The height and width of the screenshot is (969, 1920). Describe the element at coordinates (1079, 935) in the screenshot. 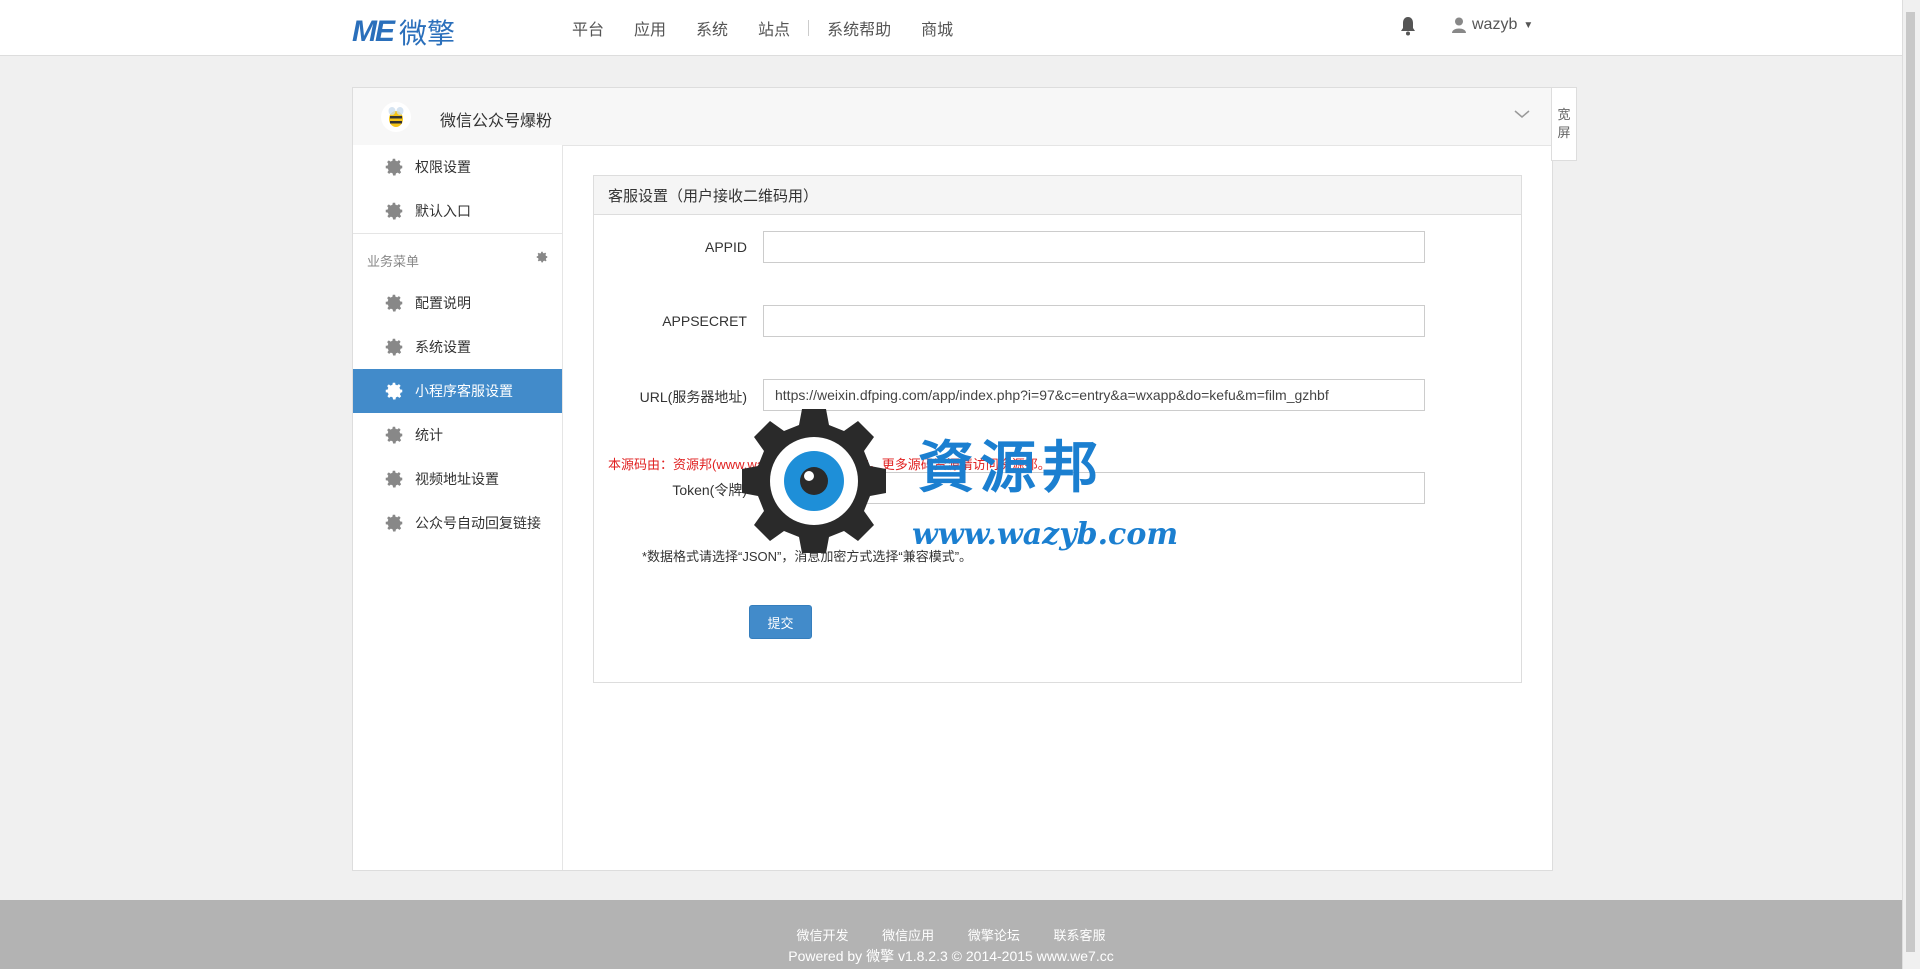

I see `footer-link-support: 联系客服` at that location.